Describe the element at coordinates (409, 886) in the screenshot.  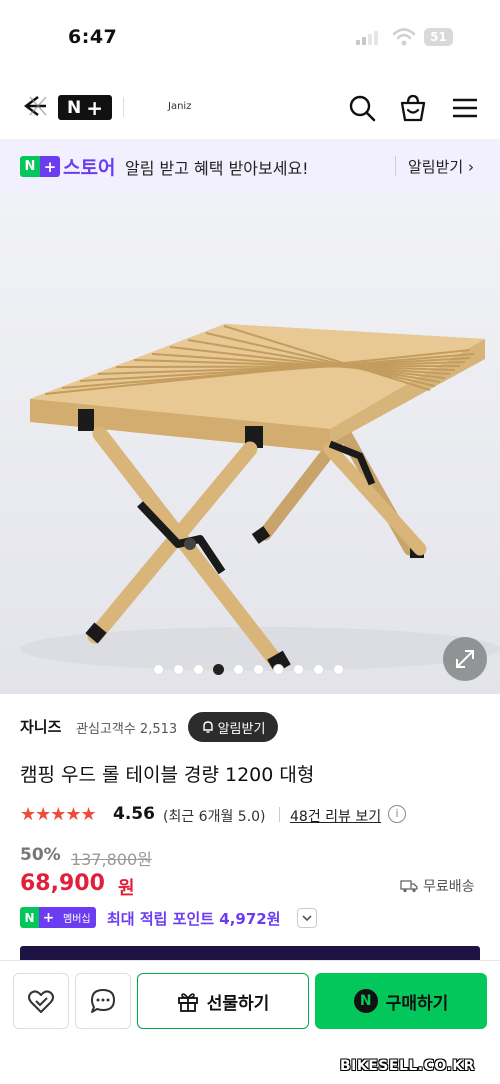
I see `truck-icon` at that location.